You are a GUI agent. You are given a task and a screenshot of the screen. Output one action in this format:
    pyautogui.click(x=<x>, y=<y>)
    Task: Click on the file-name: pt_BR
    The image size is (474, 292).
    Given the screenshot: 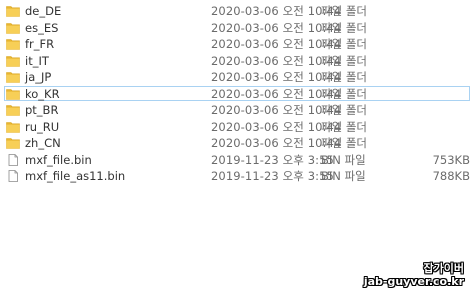 What is the action you would take?
    pyautogui.click(x=42, y=110)
    